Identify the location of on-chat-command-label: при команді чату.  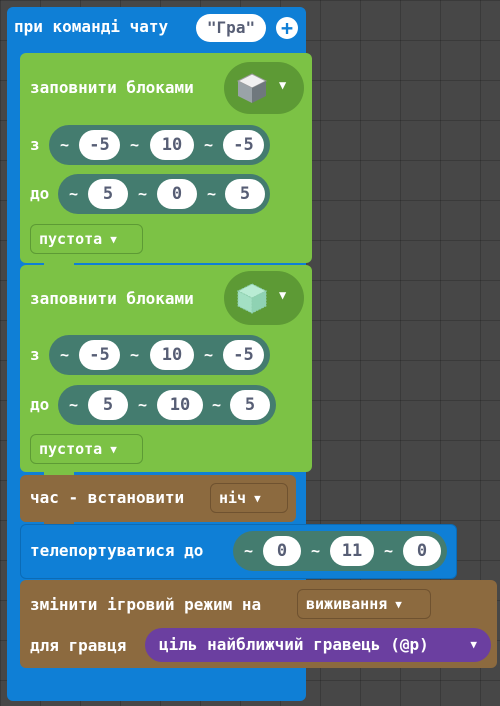
(91, 26).